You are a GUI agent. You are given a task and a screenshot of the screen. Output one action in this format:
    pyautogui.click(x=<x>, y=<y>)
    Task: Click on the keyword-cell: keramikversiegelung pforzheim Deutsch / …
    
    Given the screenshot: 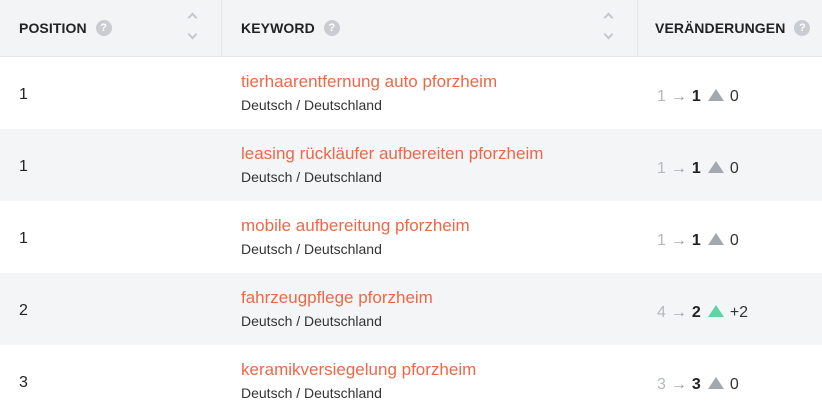 What is the action you would take?
    pyautogui.click(x=430, y=381)
    